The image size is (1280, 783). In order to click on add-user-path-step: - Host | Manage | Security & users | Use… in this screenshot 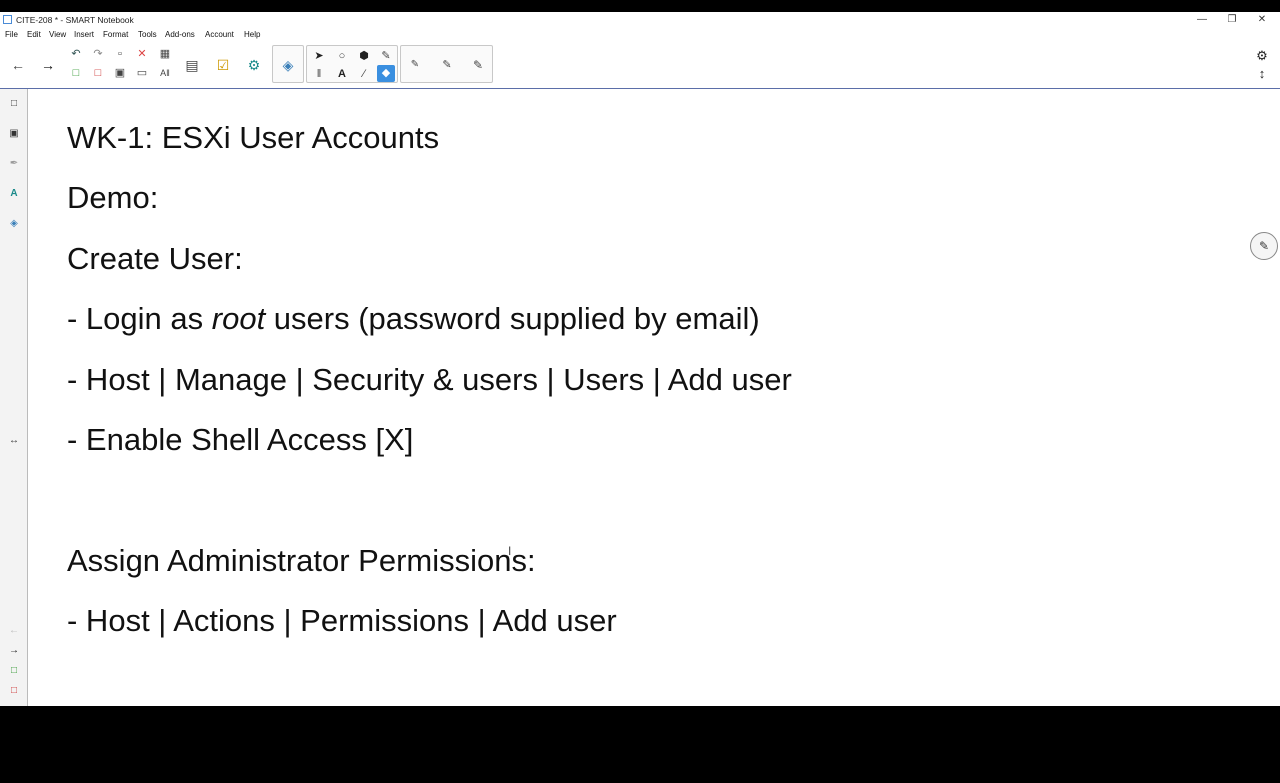, I will do `click(429, 380)`.